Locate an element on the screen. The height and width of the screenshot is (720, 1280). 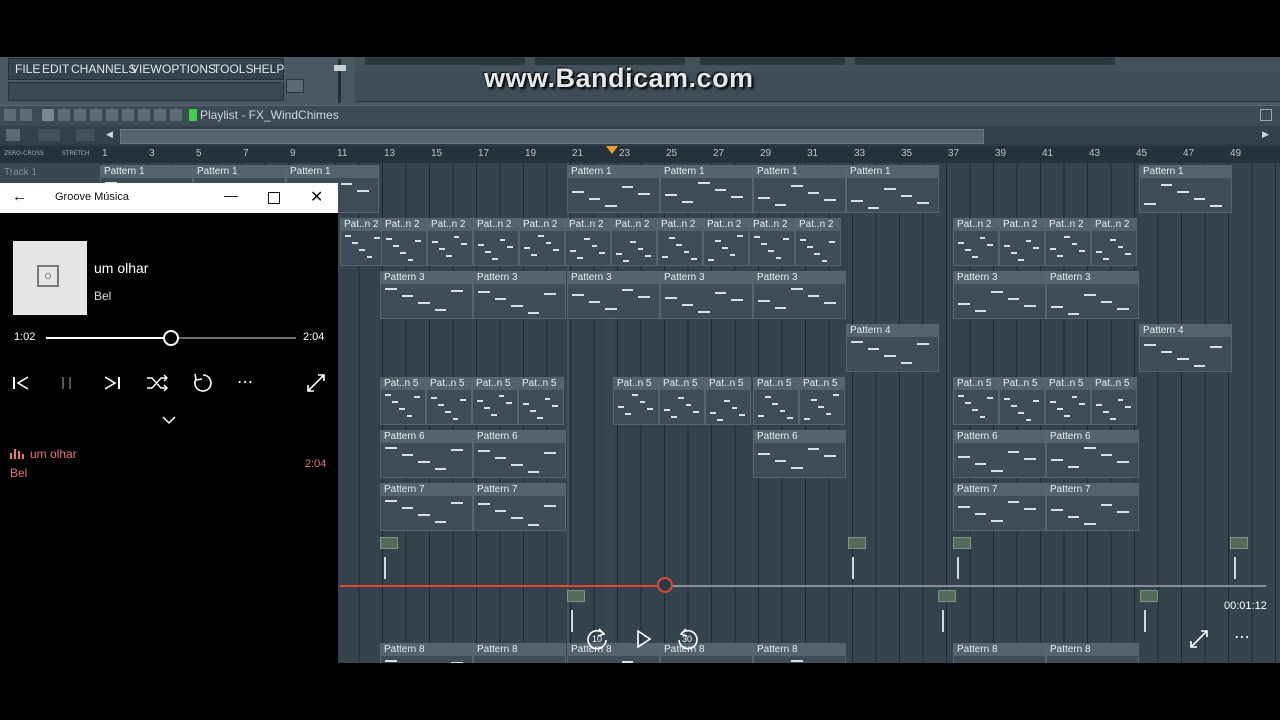
expand-icon is located at coordinates (1199, 639).